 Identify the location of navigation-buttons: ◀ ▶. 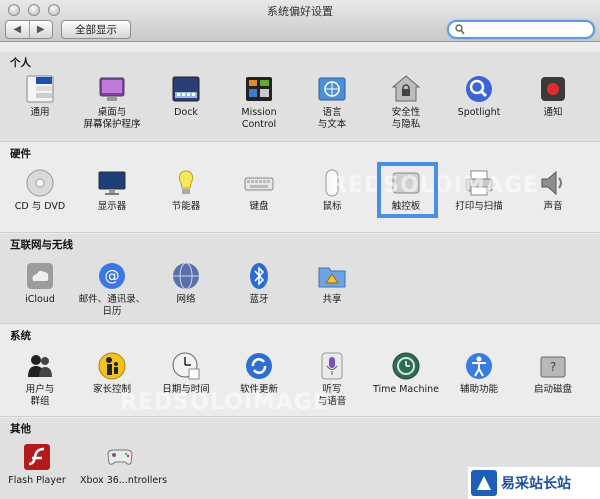
(29, 29).